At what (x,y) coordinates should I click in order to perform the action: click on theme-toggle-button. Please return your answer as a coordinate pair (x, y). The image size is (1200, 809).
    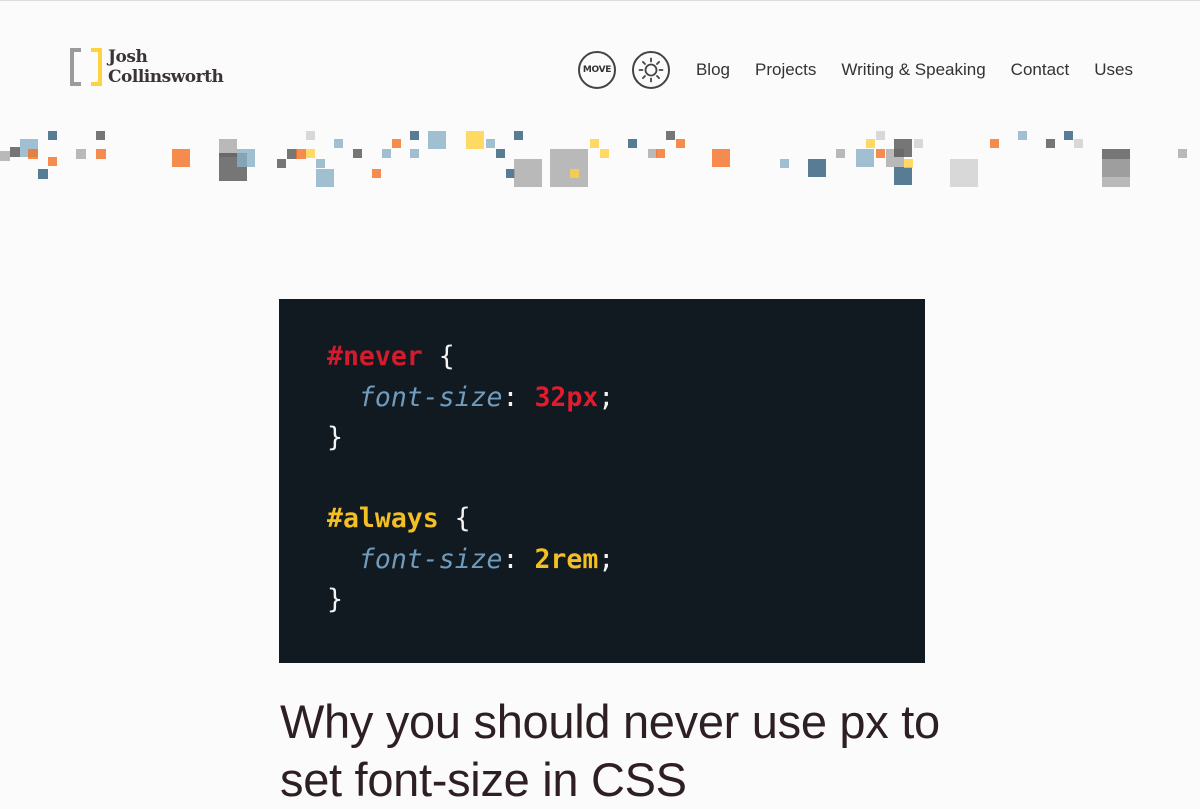
    Looking at the image, I should click on (650, 70).